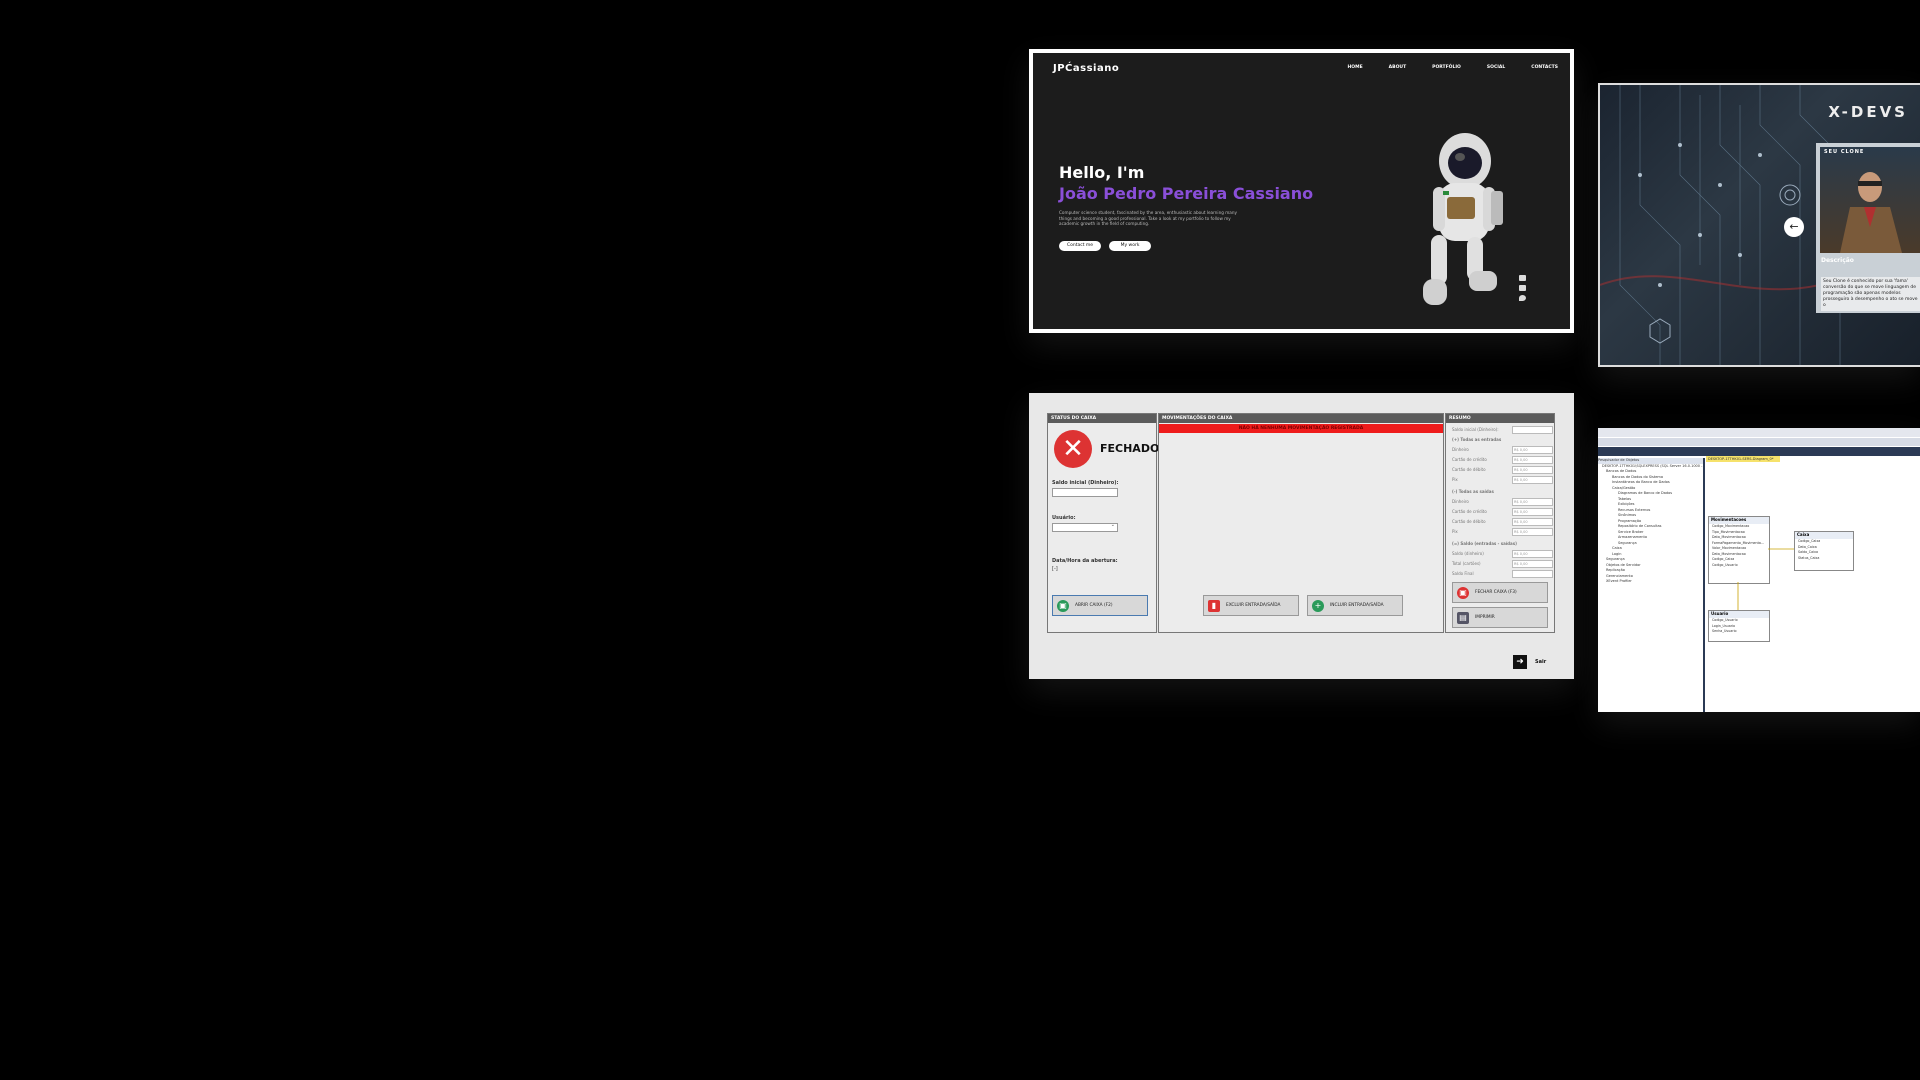 The height and width of the screenshot is (1080, 1920). What do you see at coordinates (1532, 470) in the screenshot?
I see `entrada-debito-value: R$ 0,00` at bounding box center [1532, 470].